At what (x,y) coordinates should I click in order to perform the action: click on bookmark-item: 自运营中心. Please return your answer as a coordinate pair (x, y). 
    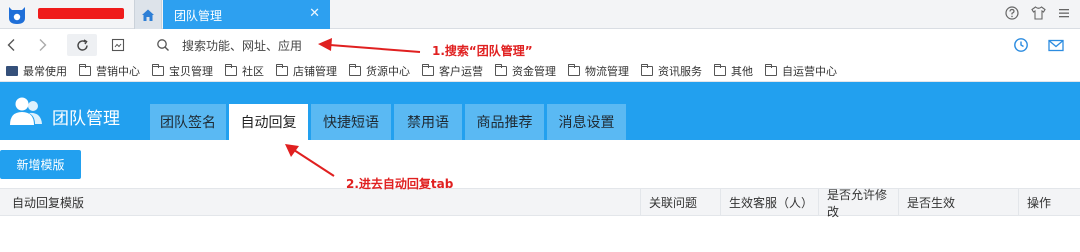
    Looking at the image, I should click on (801, 71).